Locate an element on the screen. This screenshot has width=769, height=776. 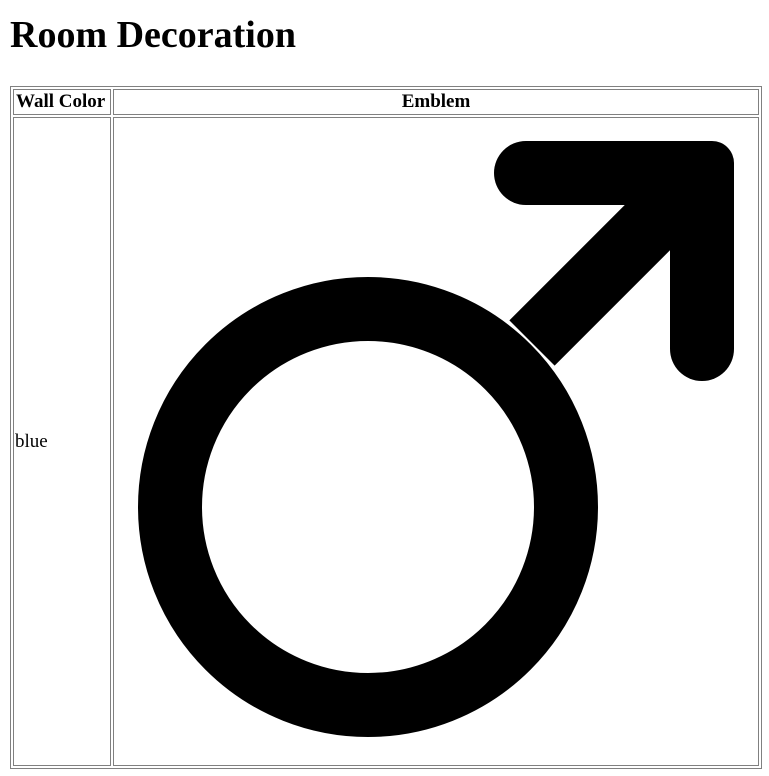
table-header-wall-color: Wall Color is located at coordinates (62, 102).